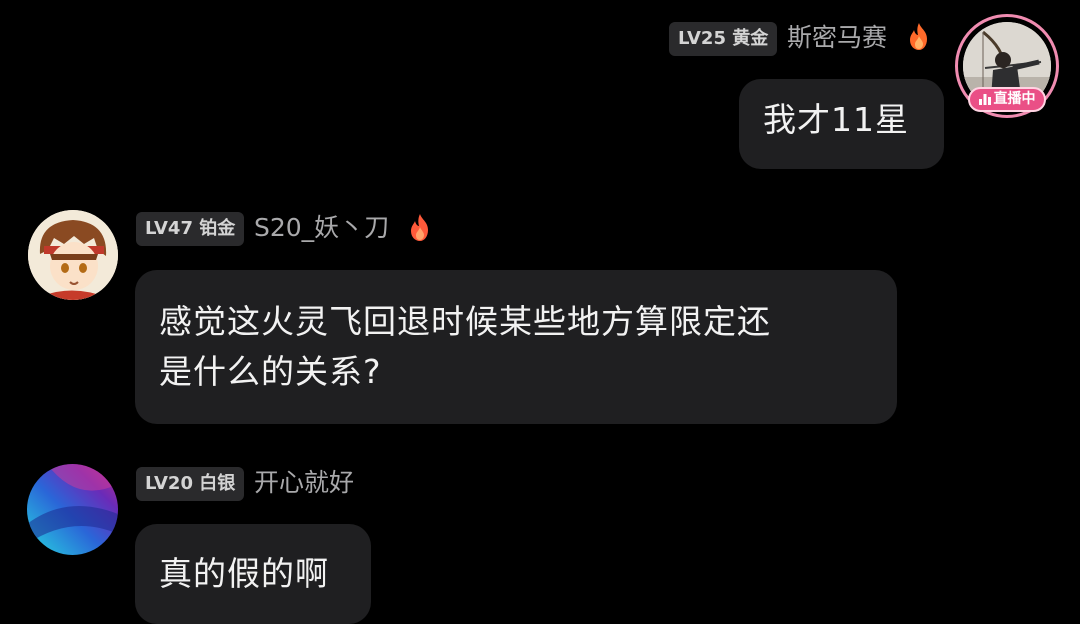 The height and width of the screenshot is (624, 1080). What do you see at coordinates (73, 255) in the screenshot?
I see `anime-character-avatar` at bounding box center [73, 255].